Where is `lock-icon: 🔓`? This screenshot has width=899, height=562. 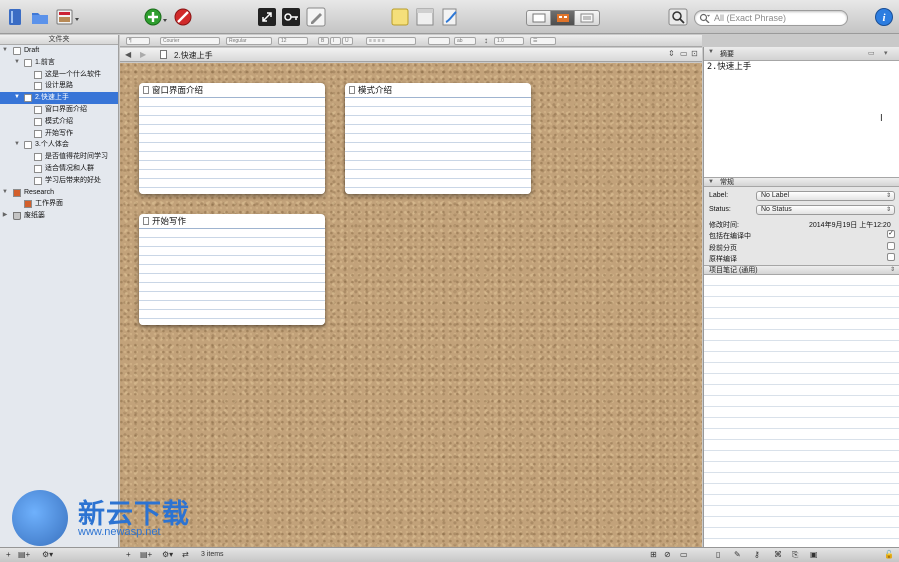
lock-icon: 🔓 is located at coordinates (889, 555).